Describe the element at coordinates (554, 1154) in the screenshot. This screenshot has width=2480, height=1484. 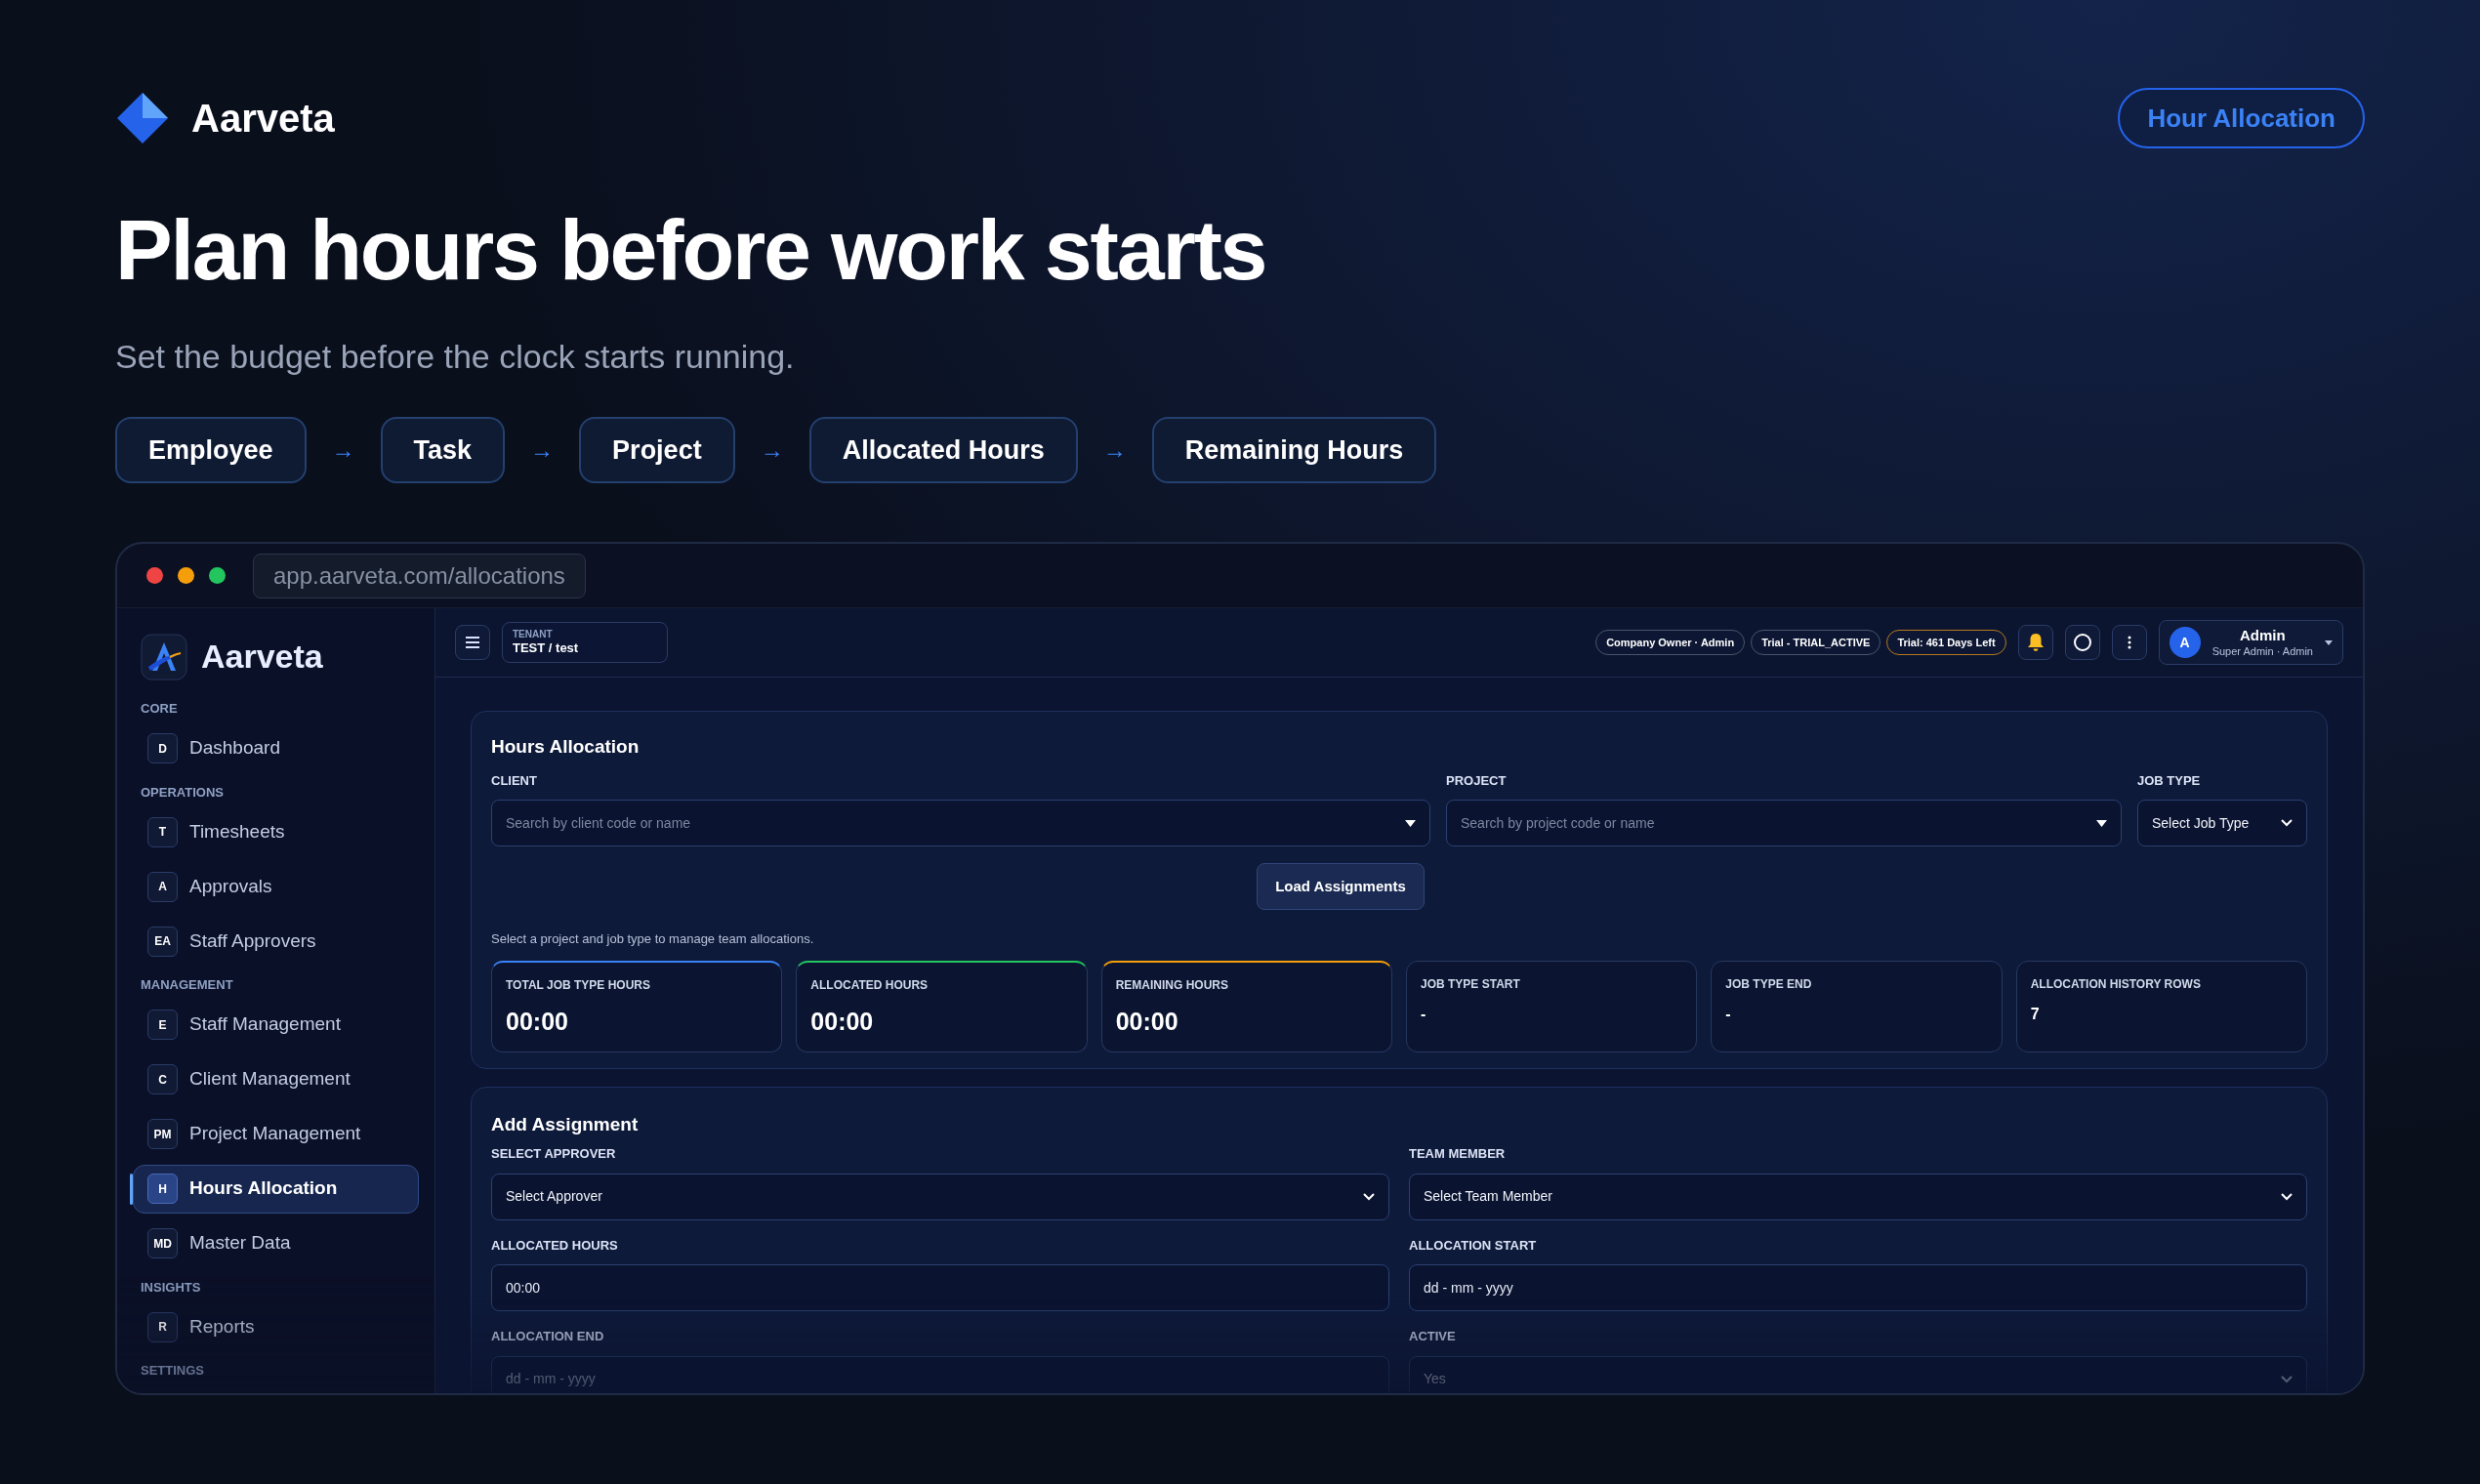
I see `field-label: SELECT APPROVER` at that location.